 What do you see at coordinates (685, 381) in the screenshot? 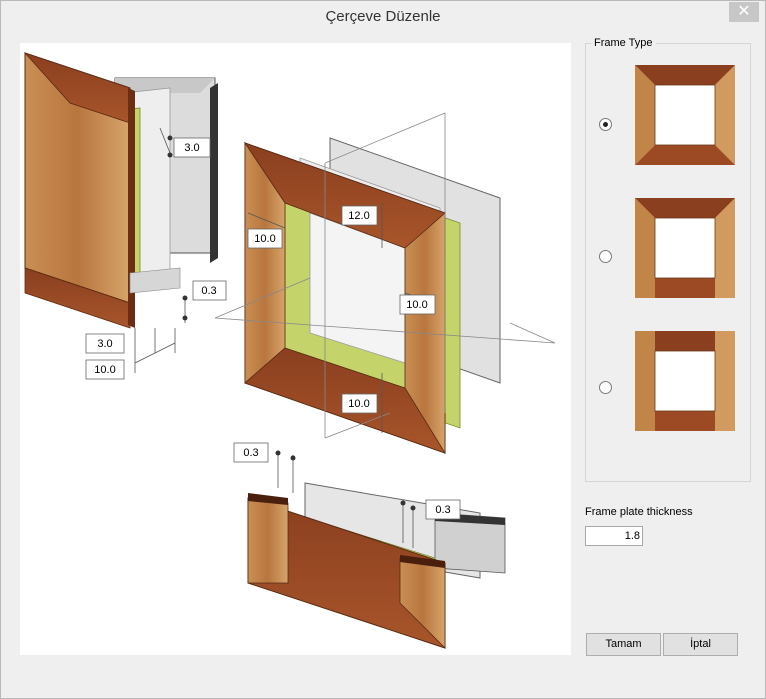
I see `side-frame-icon` at bounding box center [685, 381].